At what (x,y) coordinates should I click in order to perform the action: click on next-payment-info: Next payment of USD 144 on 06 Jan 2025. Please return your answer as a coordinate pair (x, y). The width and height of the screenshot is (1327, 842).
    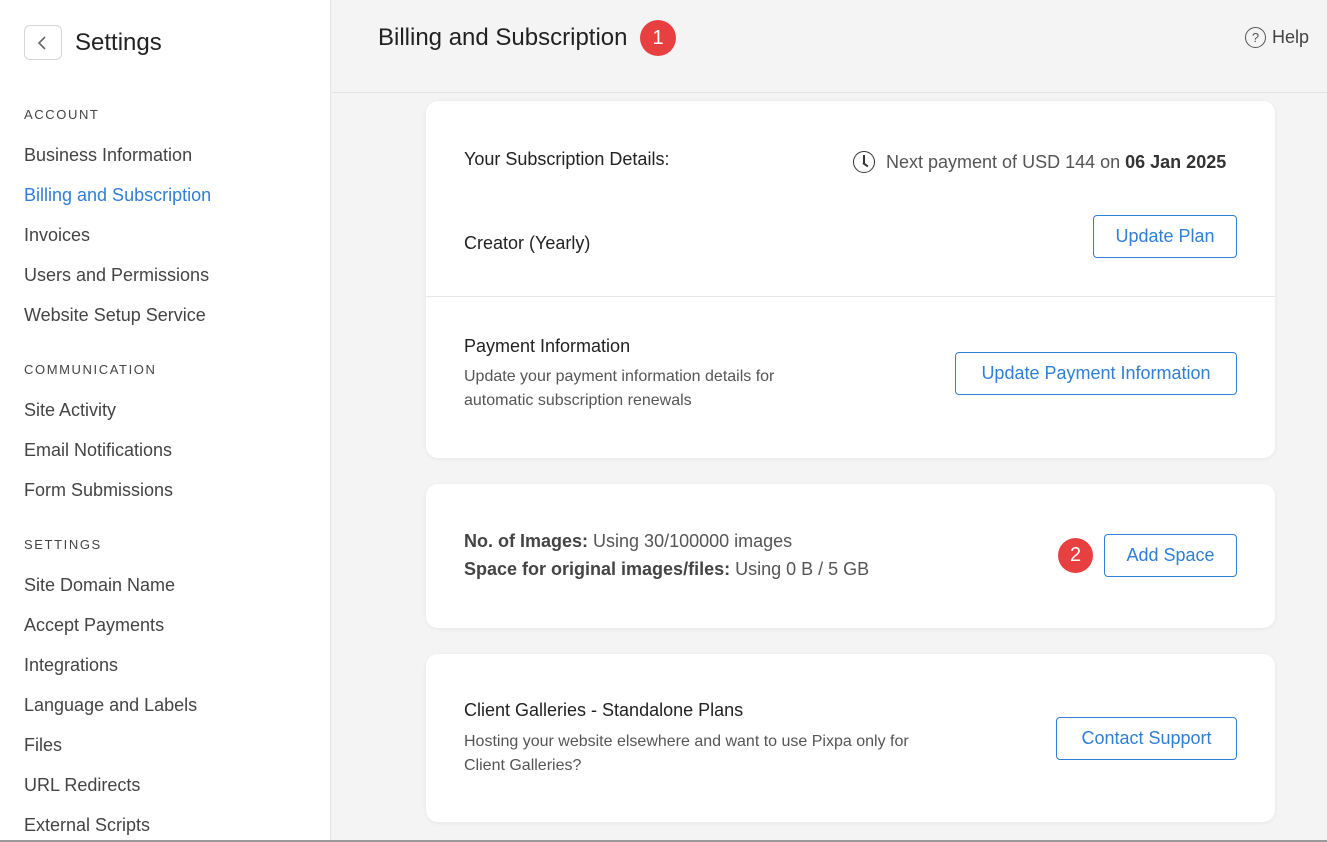
    Looking at the image, I should click on (1056, 162).